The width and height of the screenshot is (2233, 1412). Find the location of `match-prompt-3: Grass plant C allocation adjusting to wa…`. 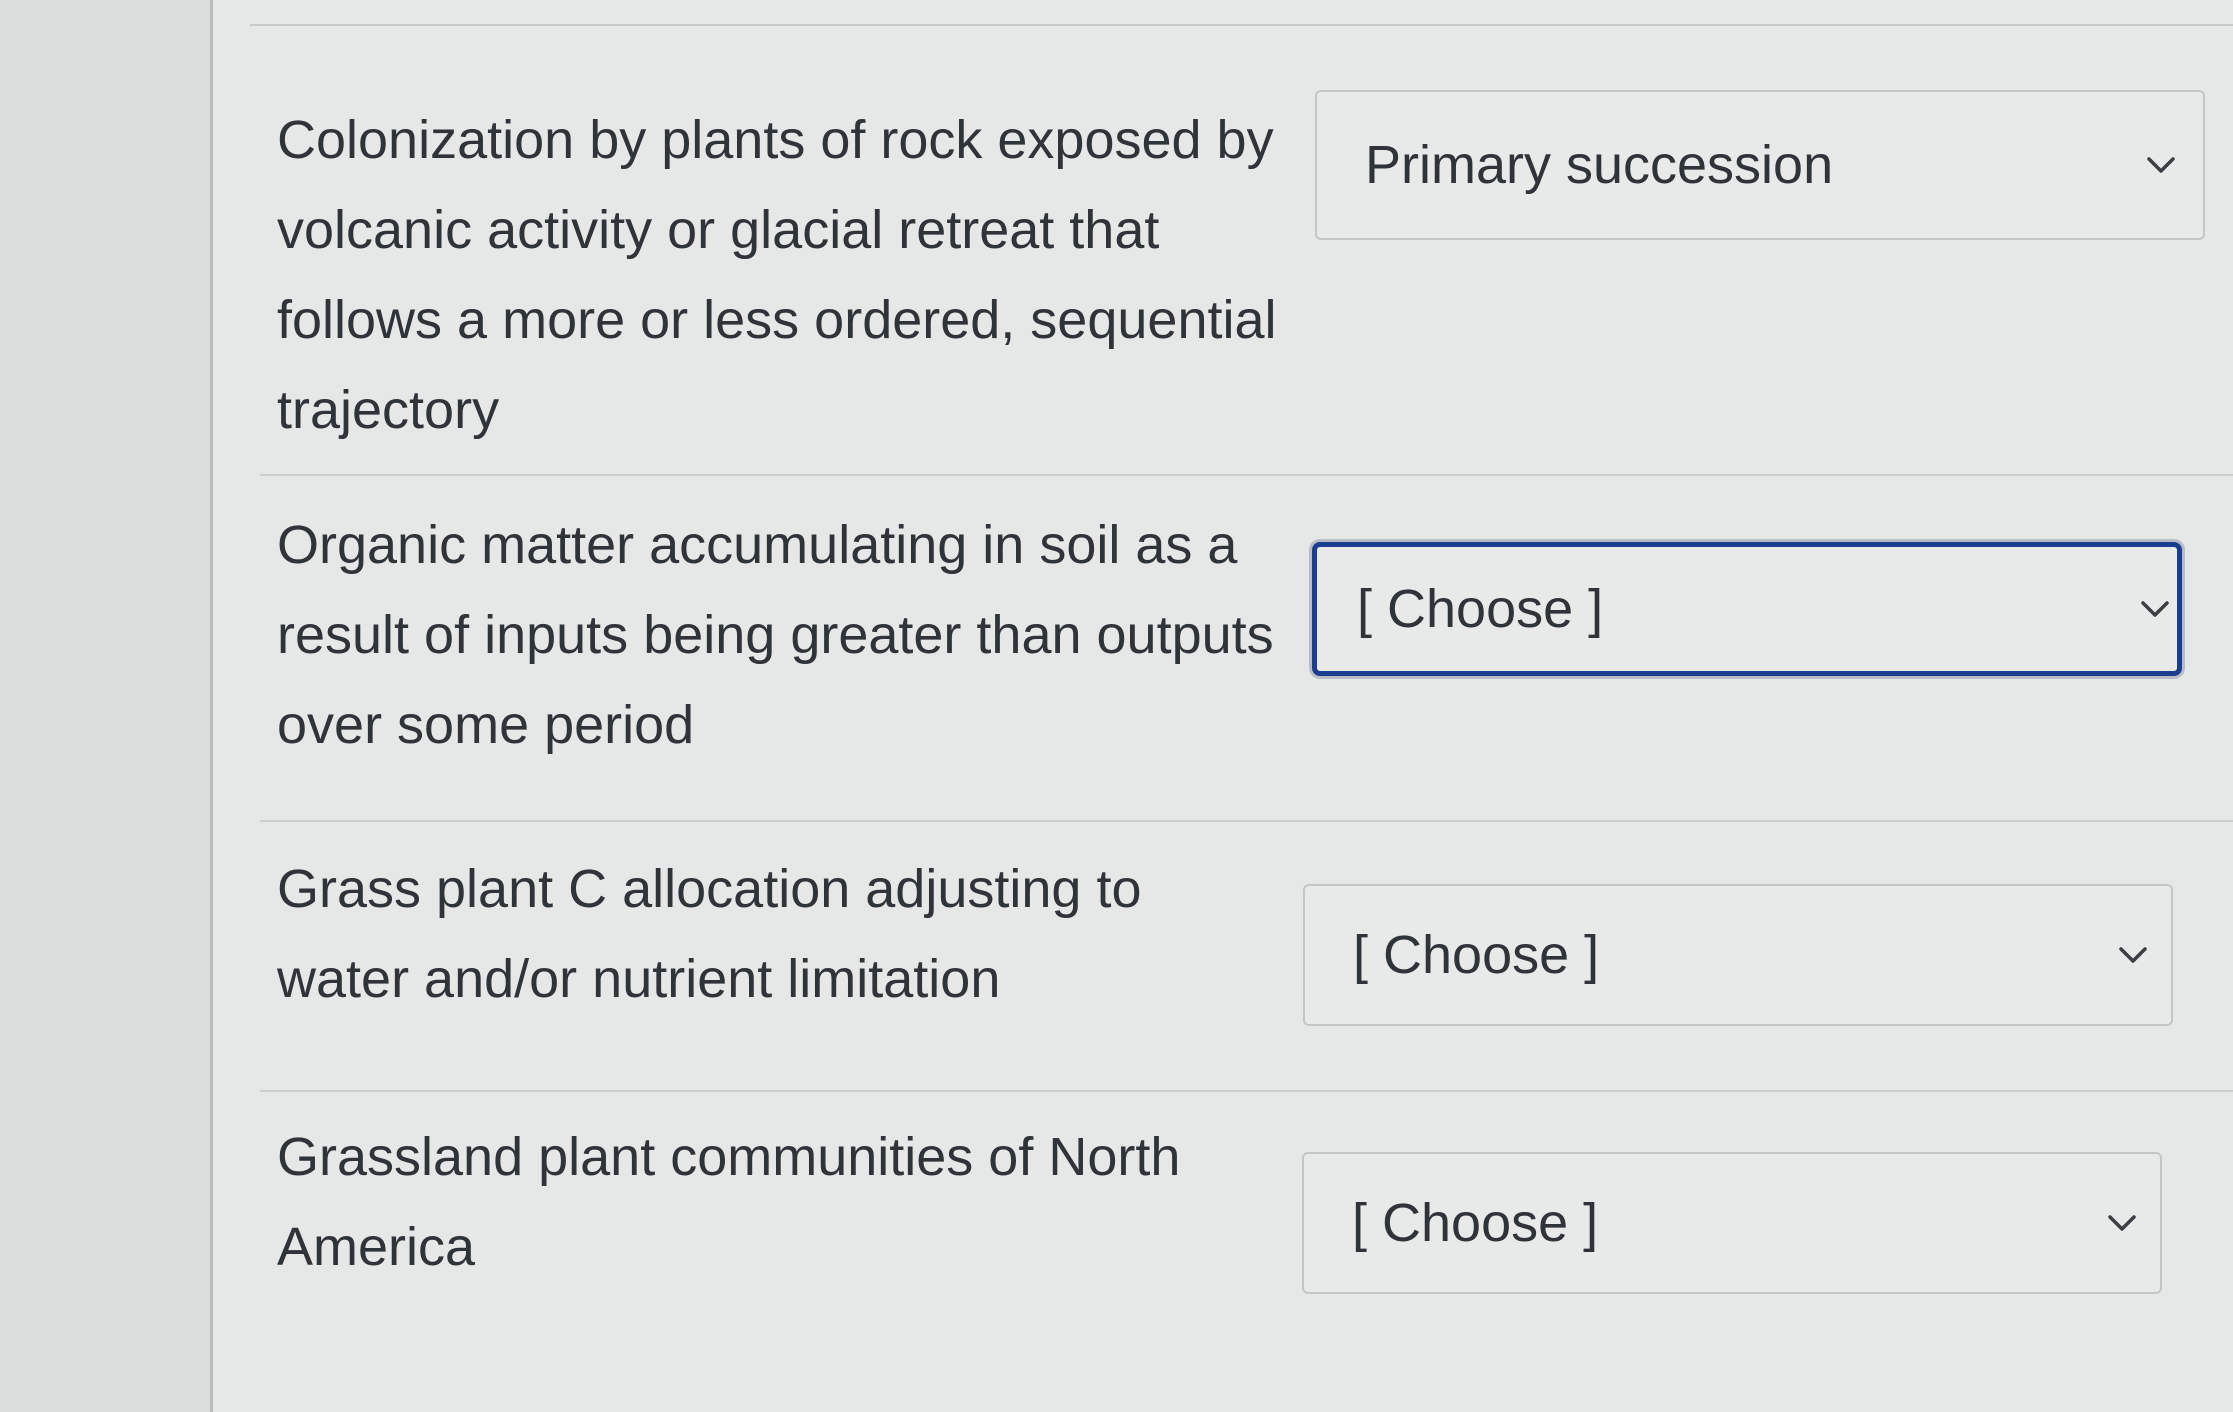

match-prompt-3: Grass plant C allocation adjusting to wa… is located at coordinates (709, 934).